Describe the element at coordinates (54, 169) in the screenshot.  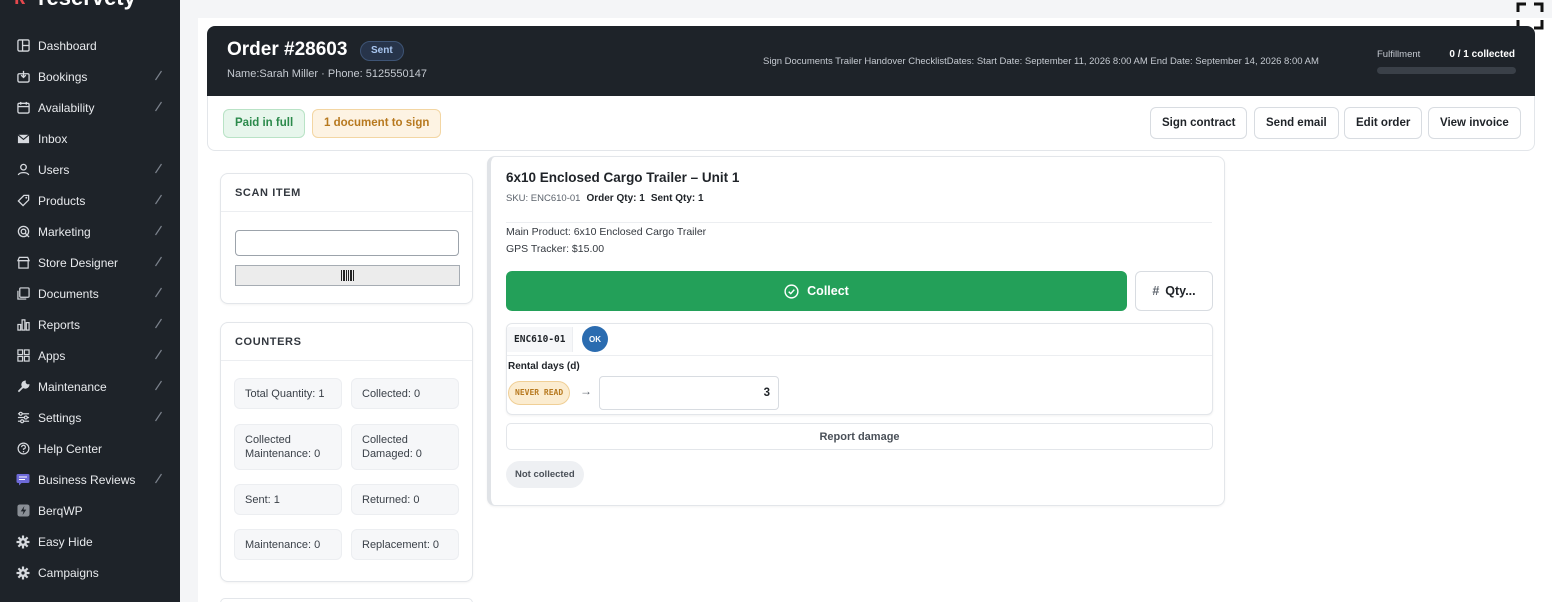
I see `sidebar-item-label: Users` at that location.